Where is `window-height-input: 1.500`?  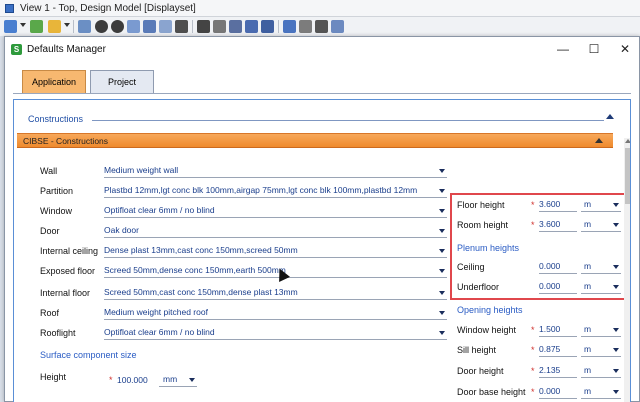 window-height-input: 1.500 is located at coordinates (558, 330).